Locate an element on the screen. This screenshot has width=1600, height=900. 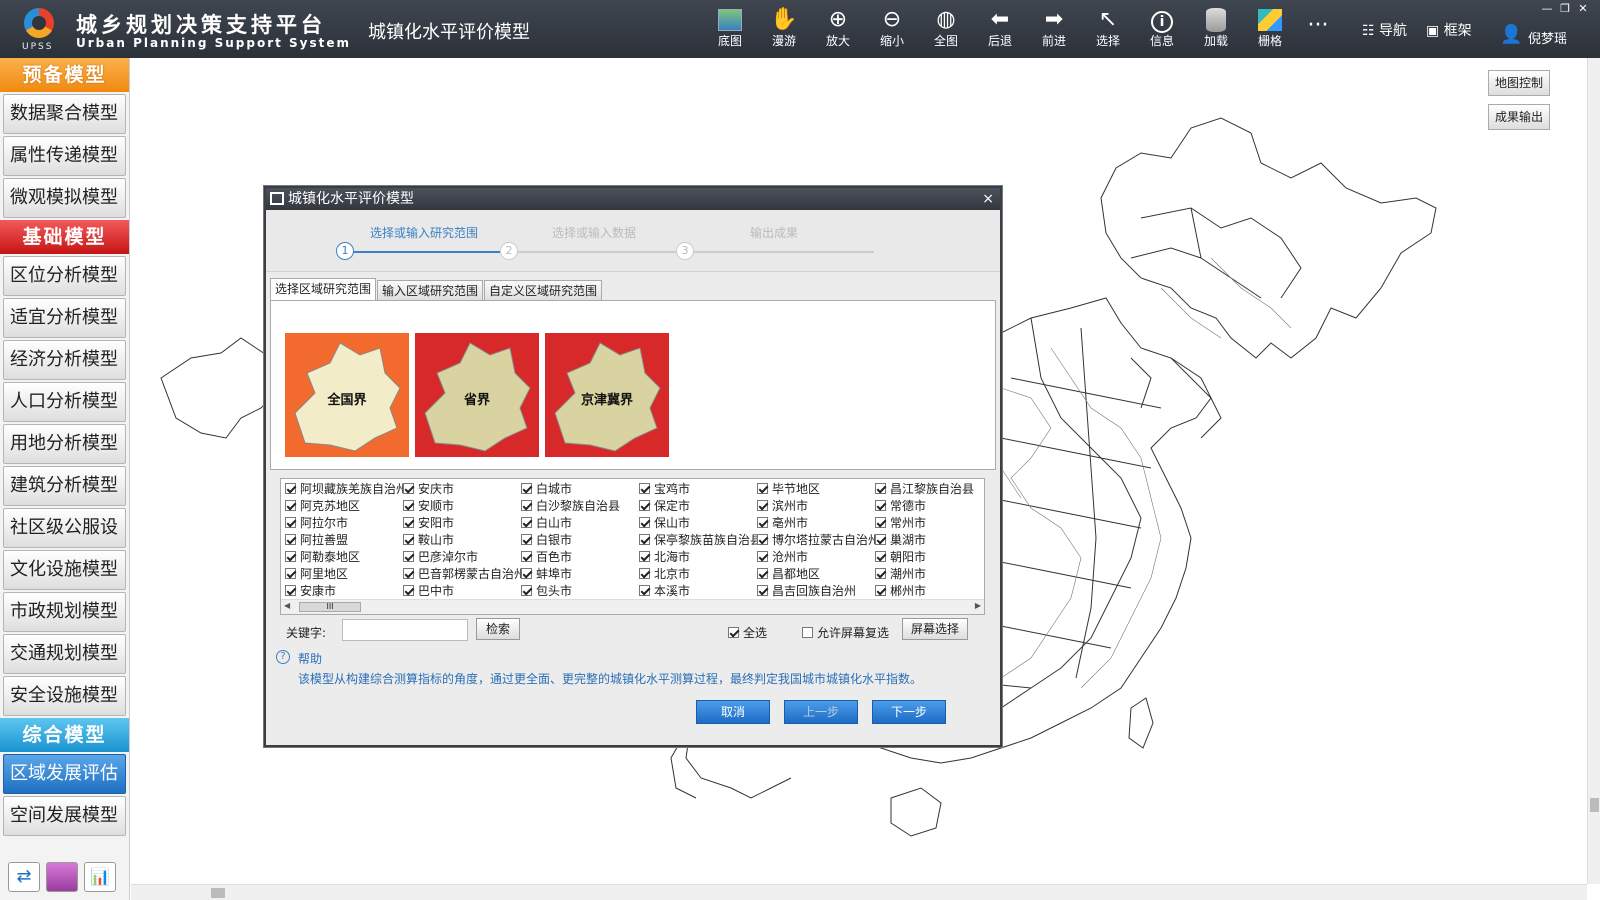
close-window-icon: ✕ is located at coordinates (1583, 8).